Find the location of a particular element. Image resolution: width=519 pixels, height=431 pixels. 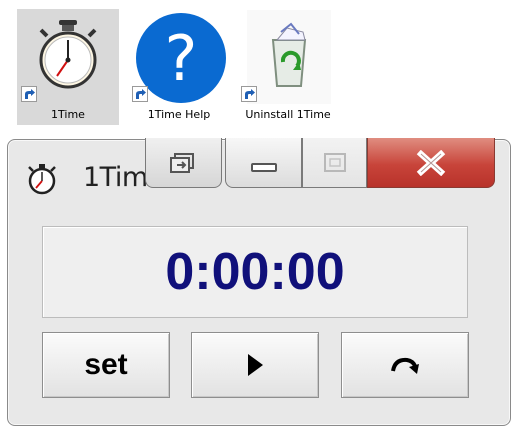

set-button: set is located at coordinates (106, 365).